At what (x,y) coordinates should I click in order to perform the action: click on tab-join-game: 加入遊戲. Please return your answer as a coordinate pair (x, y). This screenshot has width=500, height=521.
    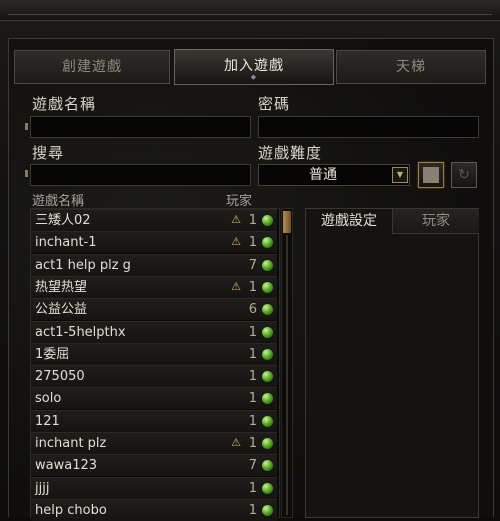
    Looking at the image, I should click on (254, 67).